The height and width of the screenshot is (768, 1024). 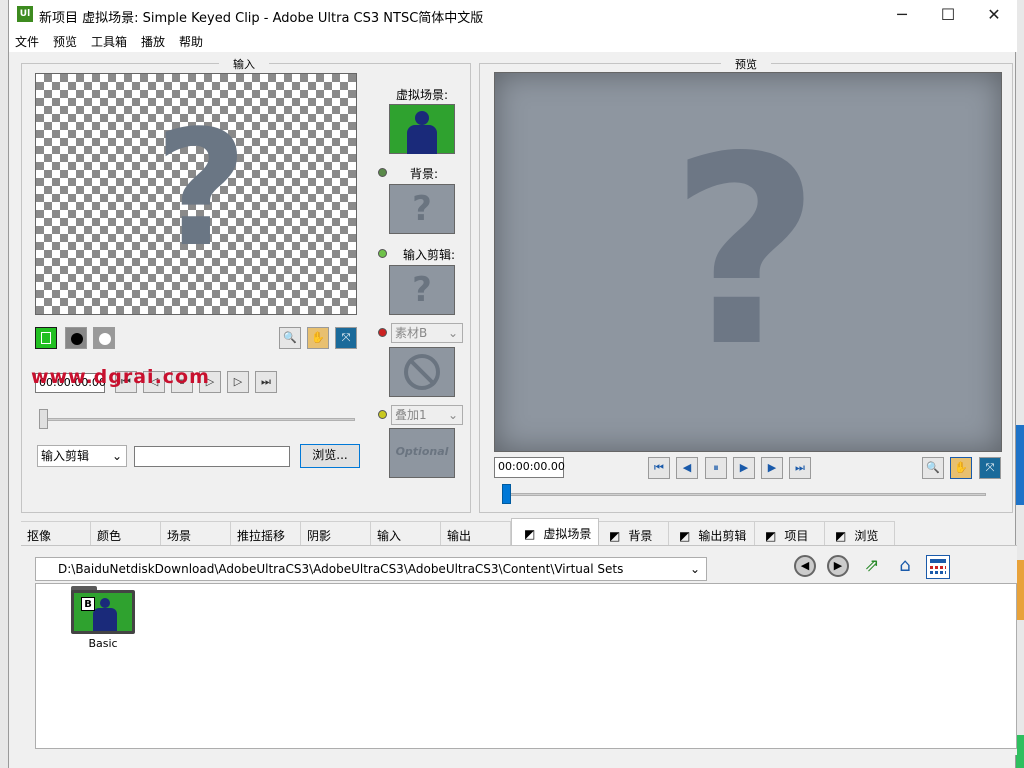 I want to click on tab-input: 输入, so click(x=406, y=533).